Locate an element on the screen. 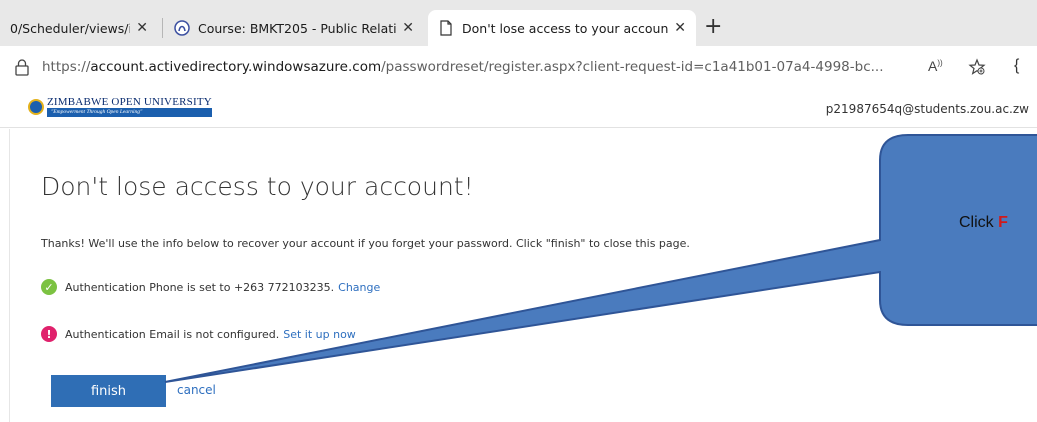 The height and width of the screenshot is (422, 1037). page-title: Don't lose access to your account! is located at coordinates (257, 186).